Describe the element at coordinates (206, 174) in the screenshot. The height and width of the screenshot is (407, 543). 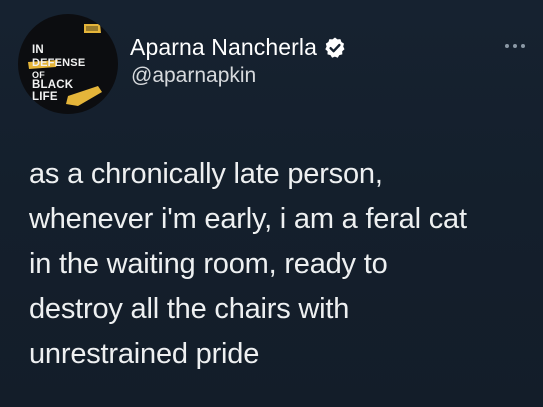
I see `tweet-text-line: as a chronically late person,` at that location.